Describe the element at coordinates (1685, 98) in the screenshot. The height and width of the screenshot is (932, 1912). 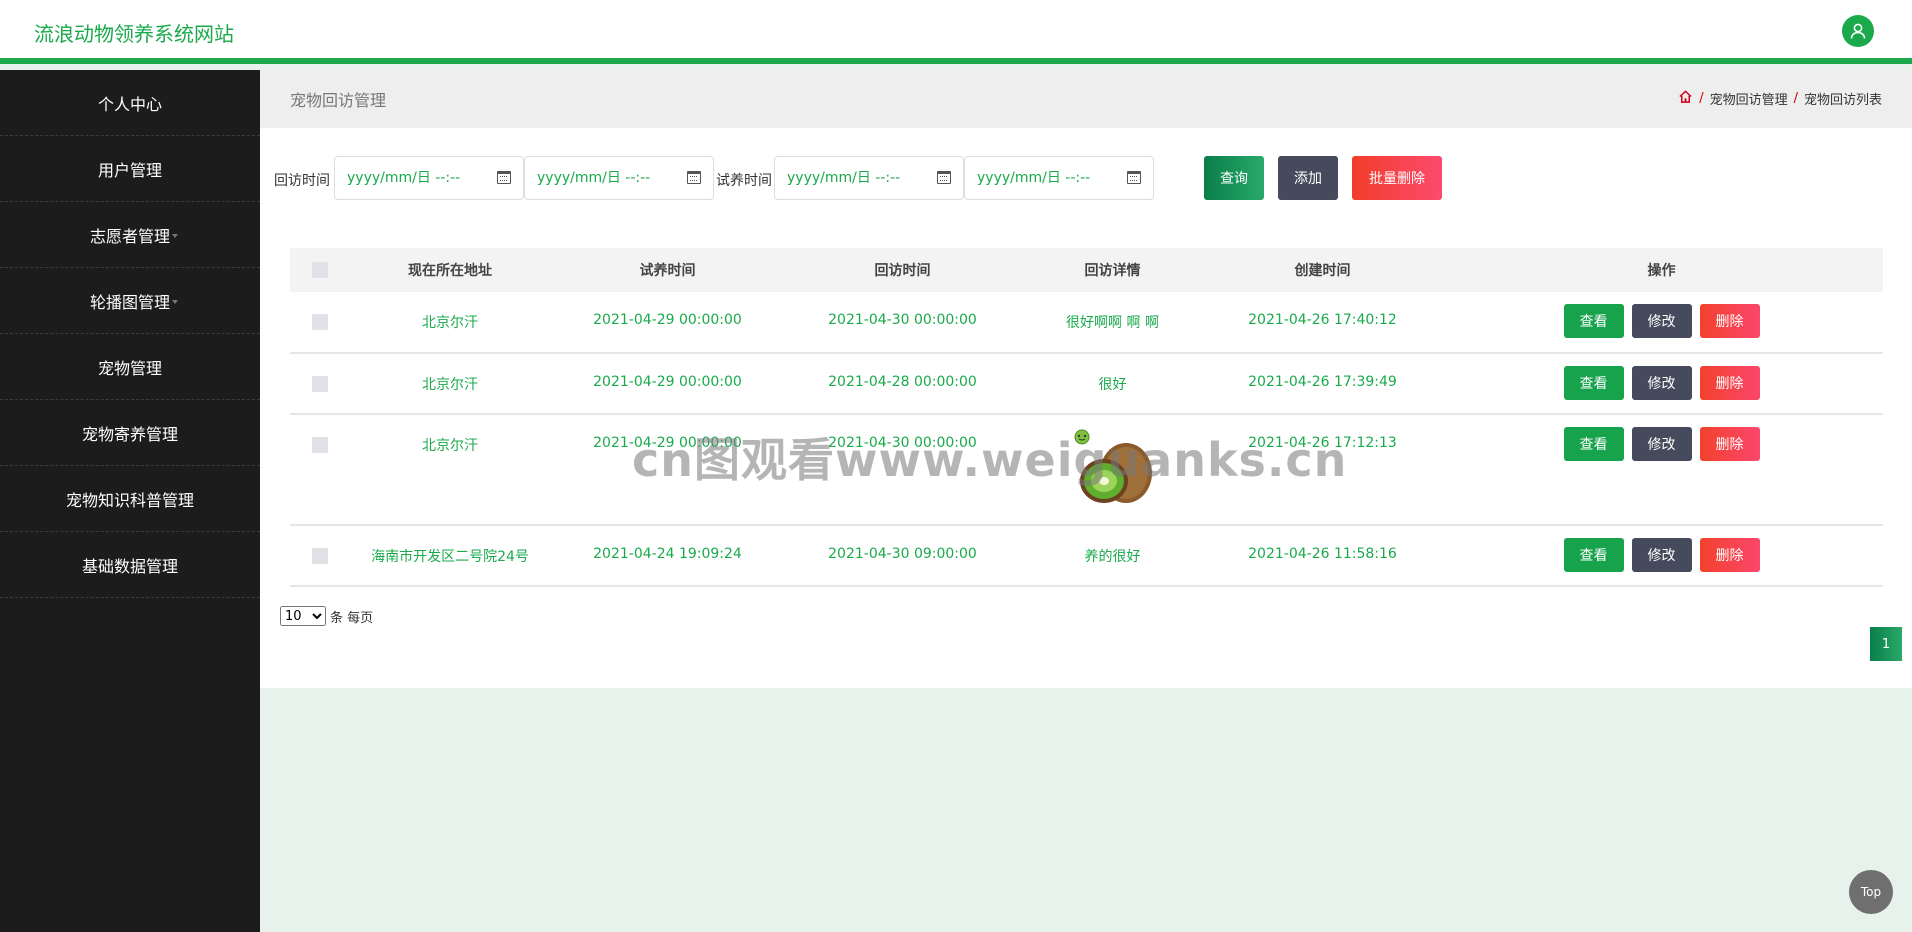
I see `home-icon` at that location.